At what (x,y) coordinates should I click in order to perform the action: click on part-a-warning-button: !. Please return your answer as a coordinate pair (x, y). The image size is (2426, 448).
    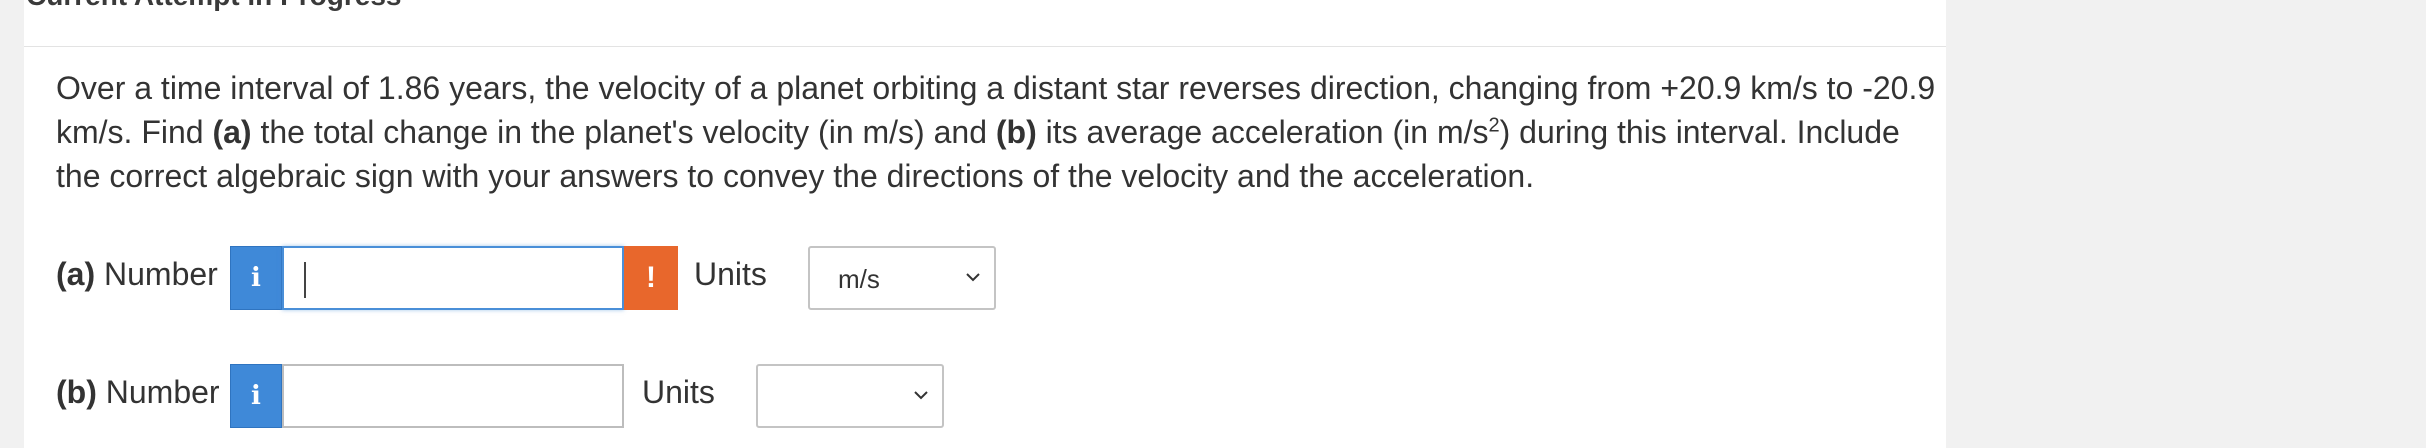
    Looking at the image, I should click on (651, 278).